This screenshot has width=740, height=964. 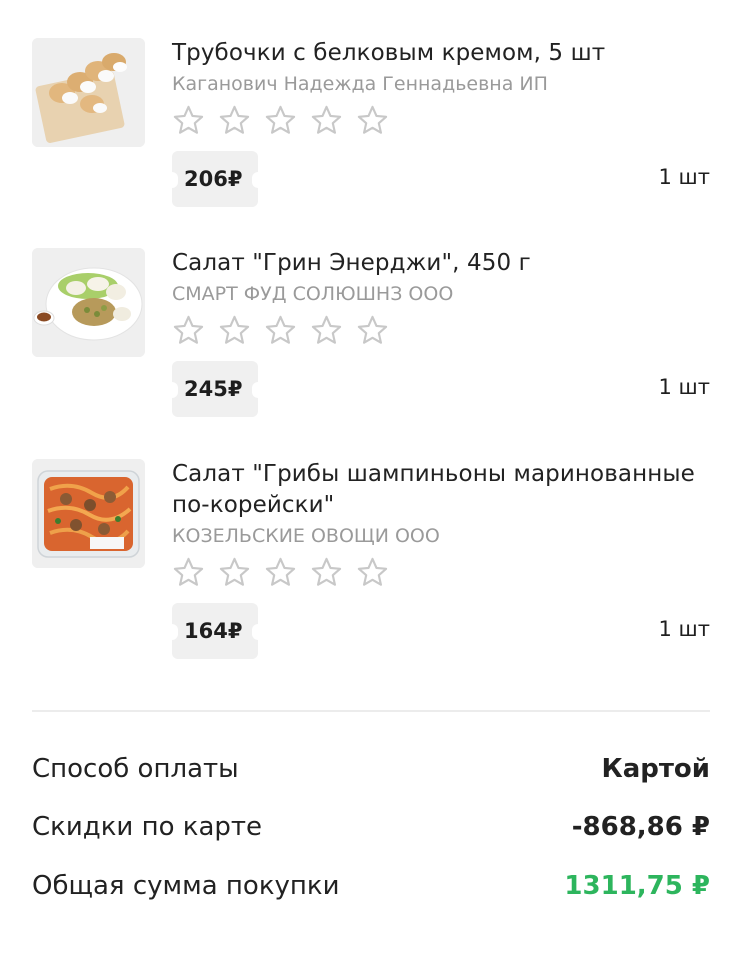 I want to click on payment-method-row: Способ оплаты Картой, so click(x=371, y=769).